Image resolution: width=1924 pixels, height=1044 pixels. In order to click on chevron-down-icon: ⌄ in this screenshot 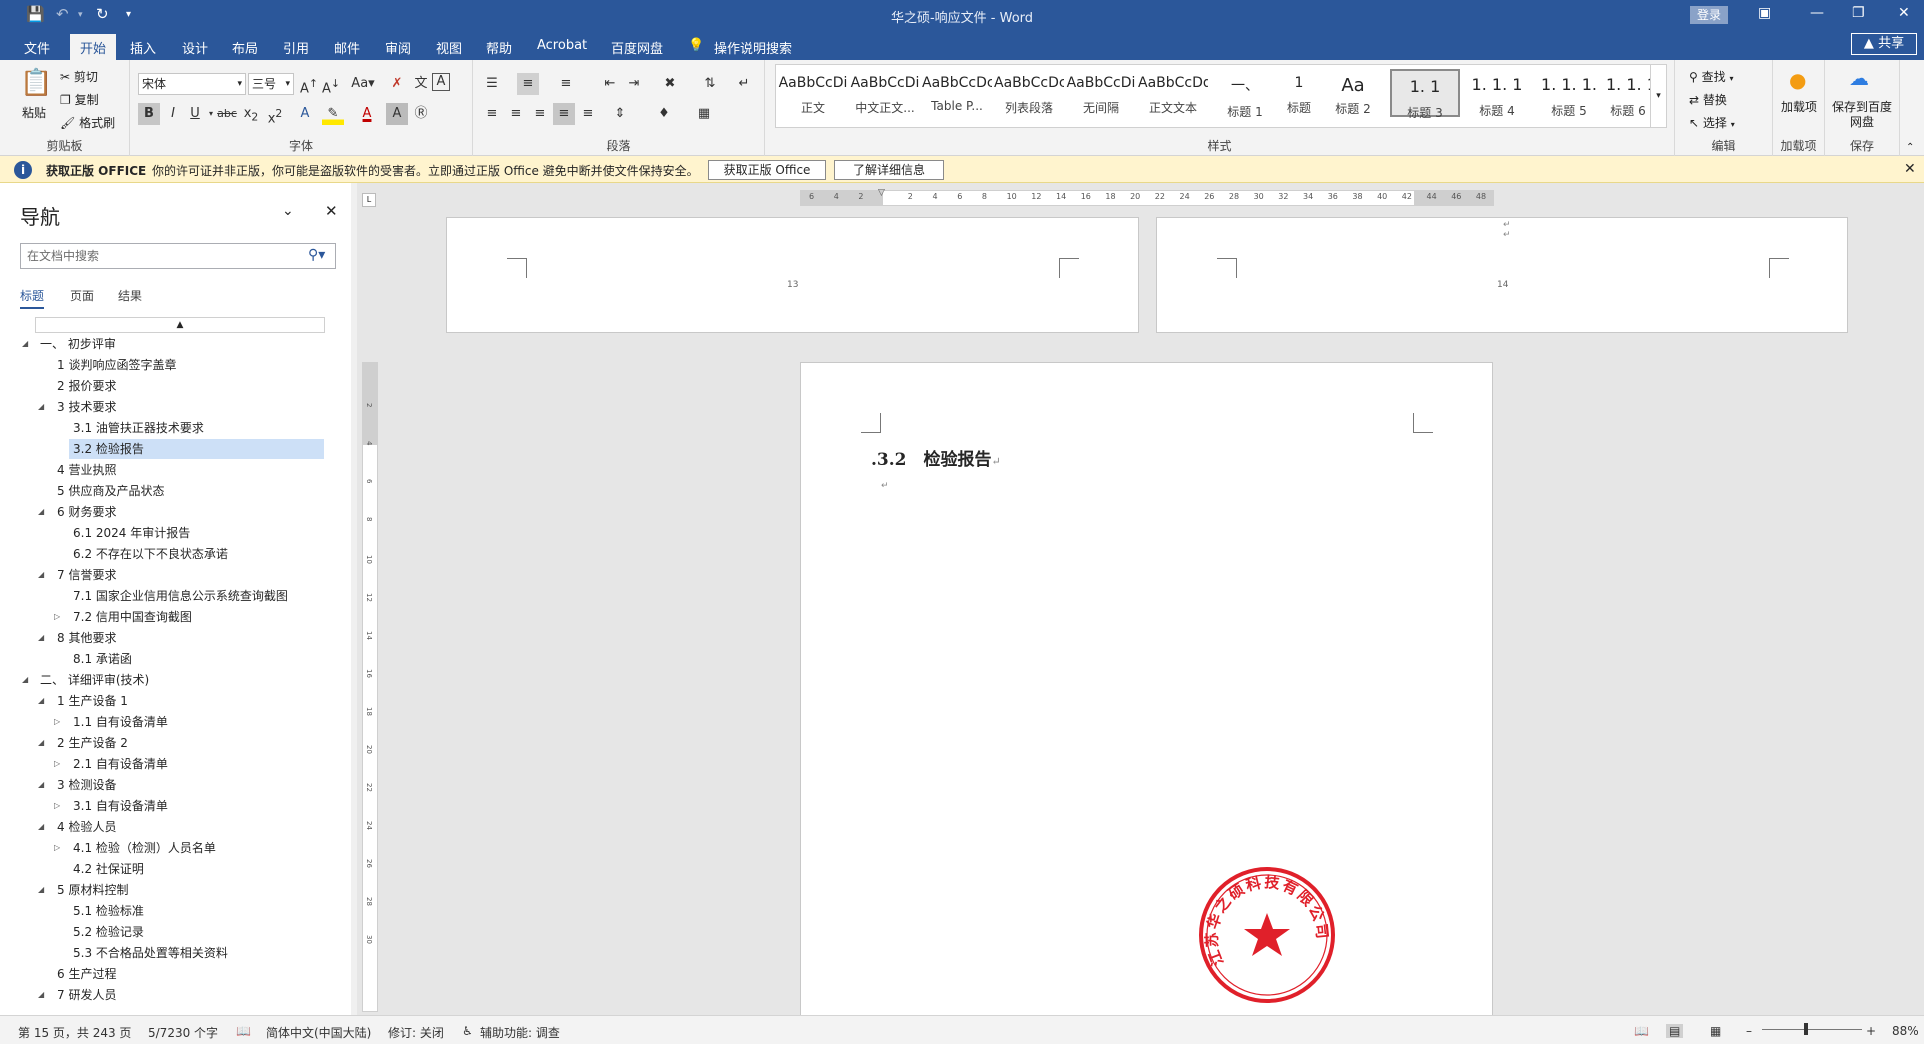, I will do `click(288, 211)`.